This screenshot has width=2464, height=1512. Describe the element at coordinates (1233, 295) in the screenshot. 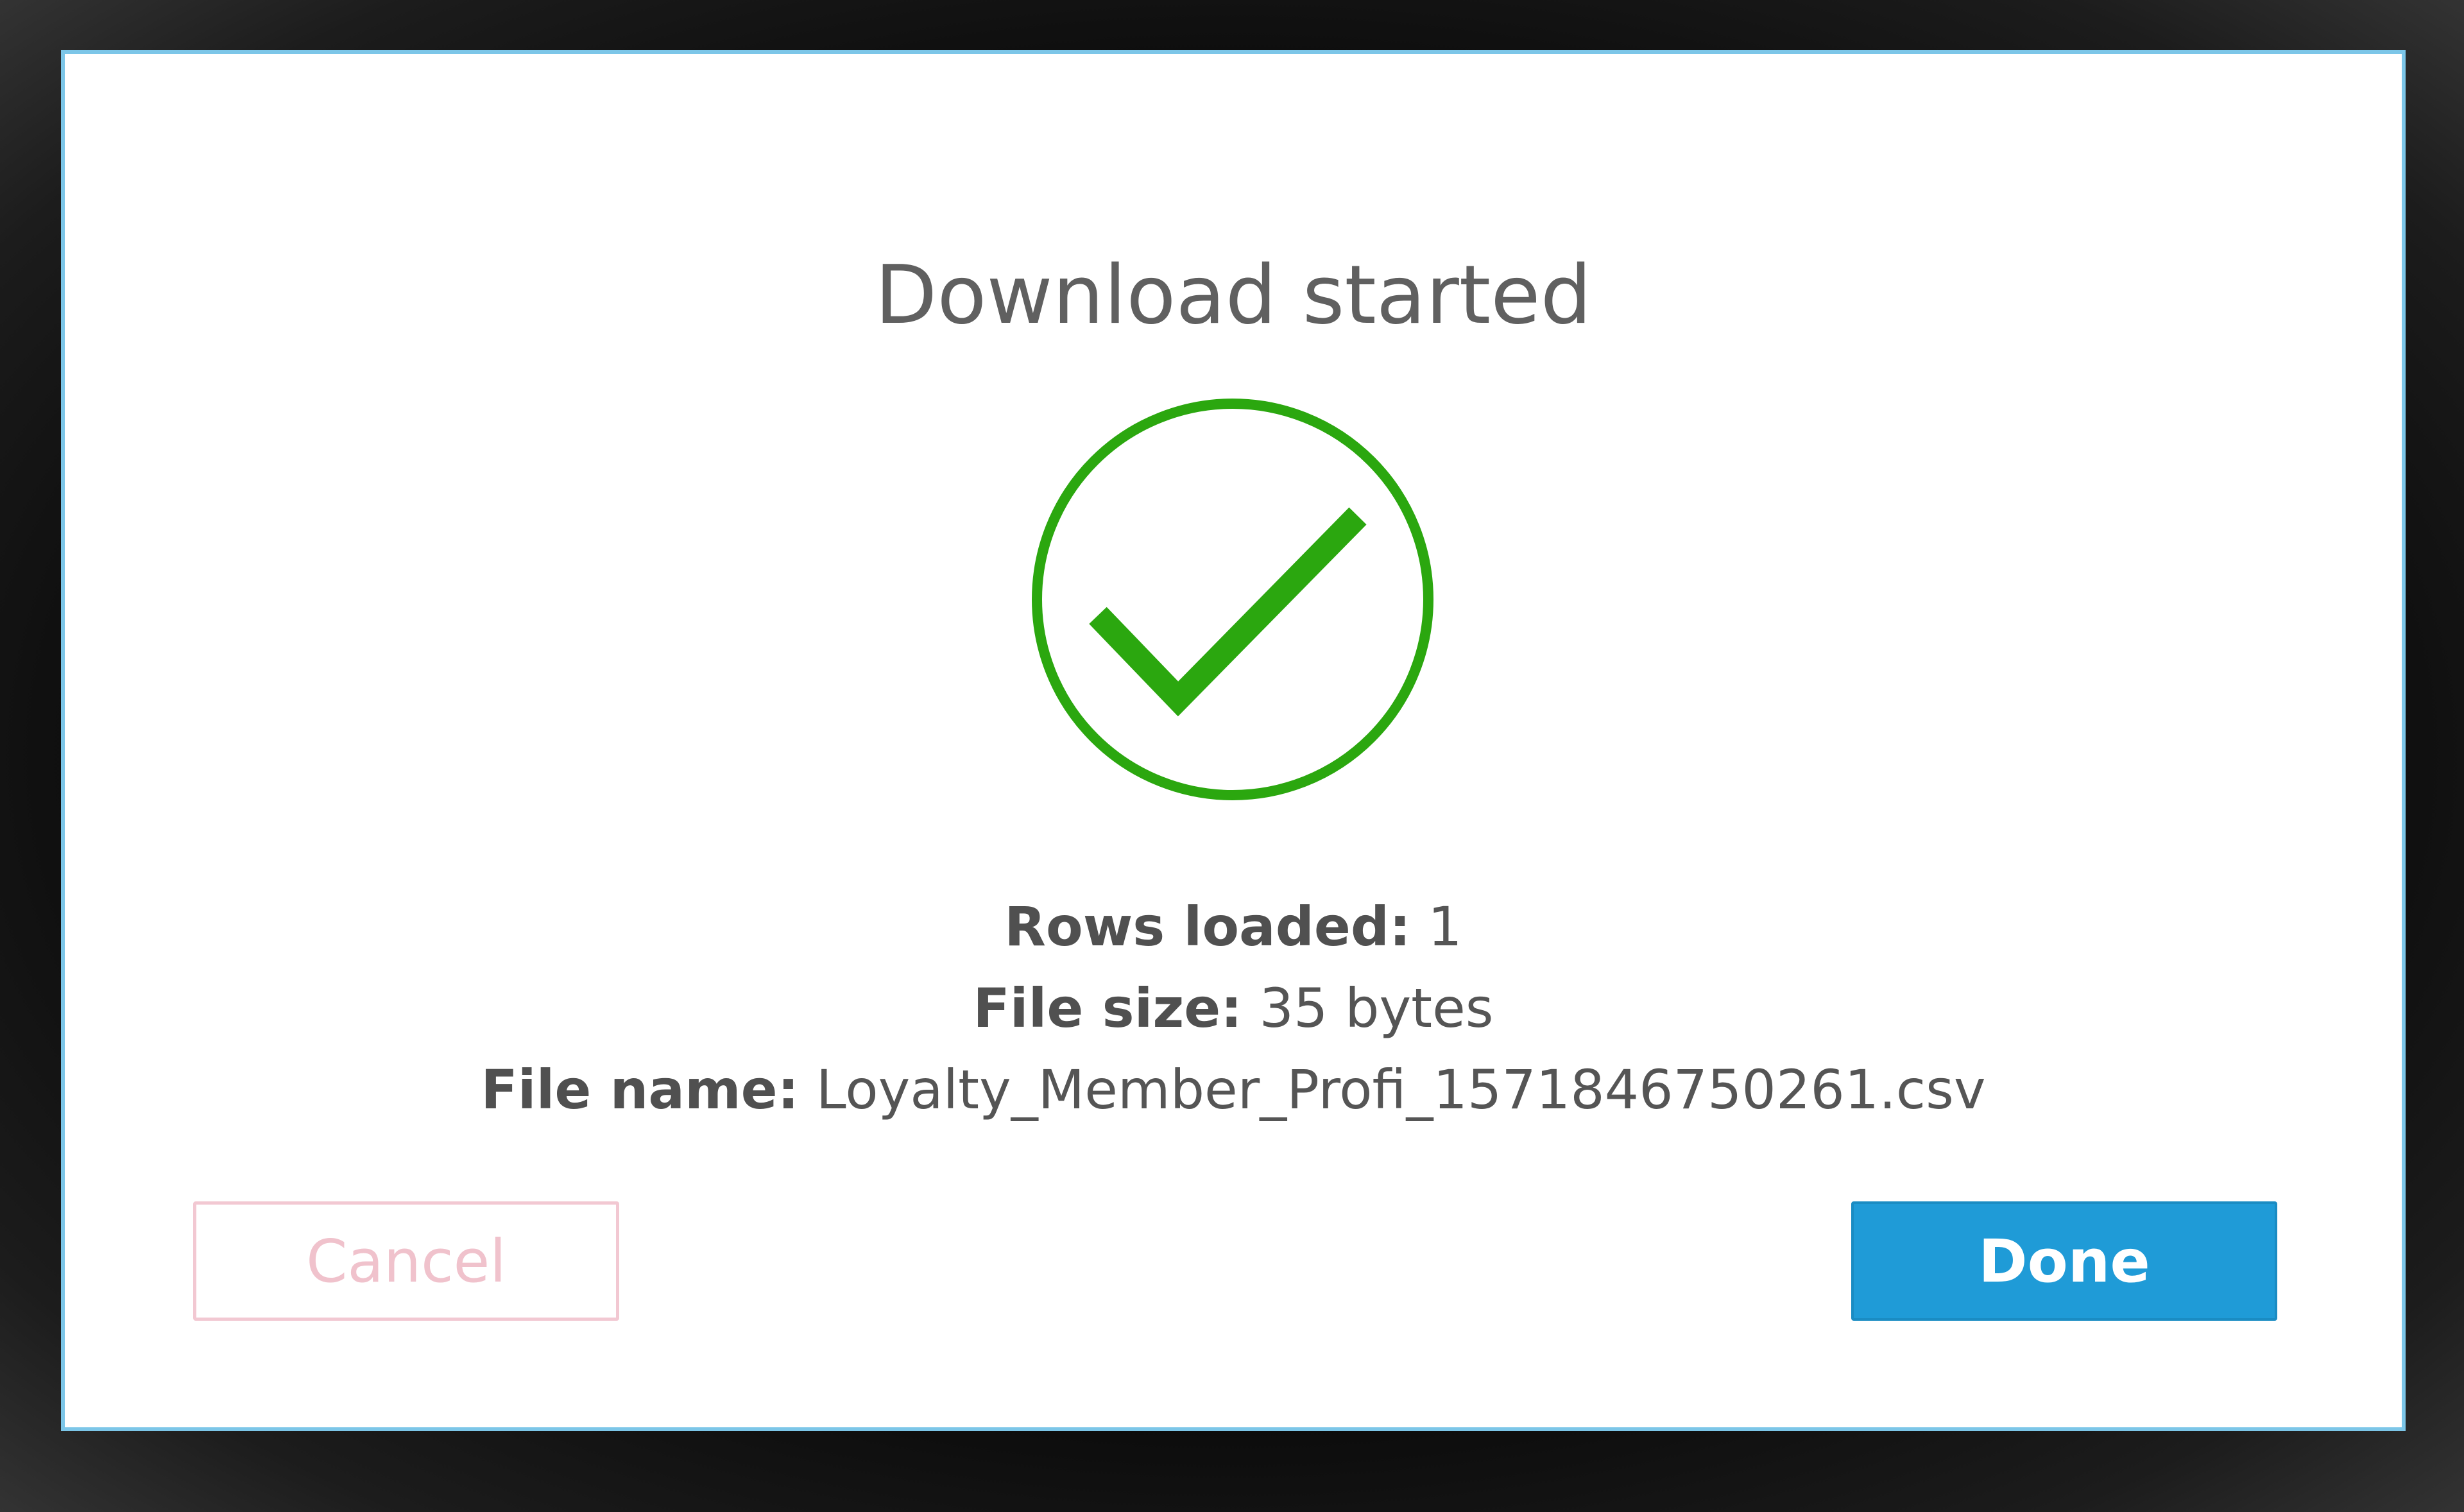

I see `dialog-title: Download started` at that location.